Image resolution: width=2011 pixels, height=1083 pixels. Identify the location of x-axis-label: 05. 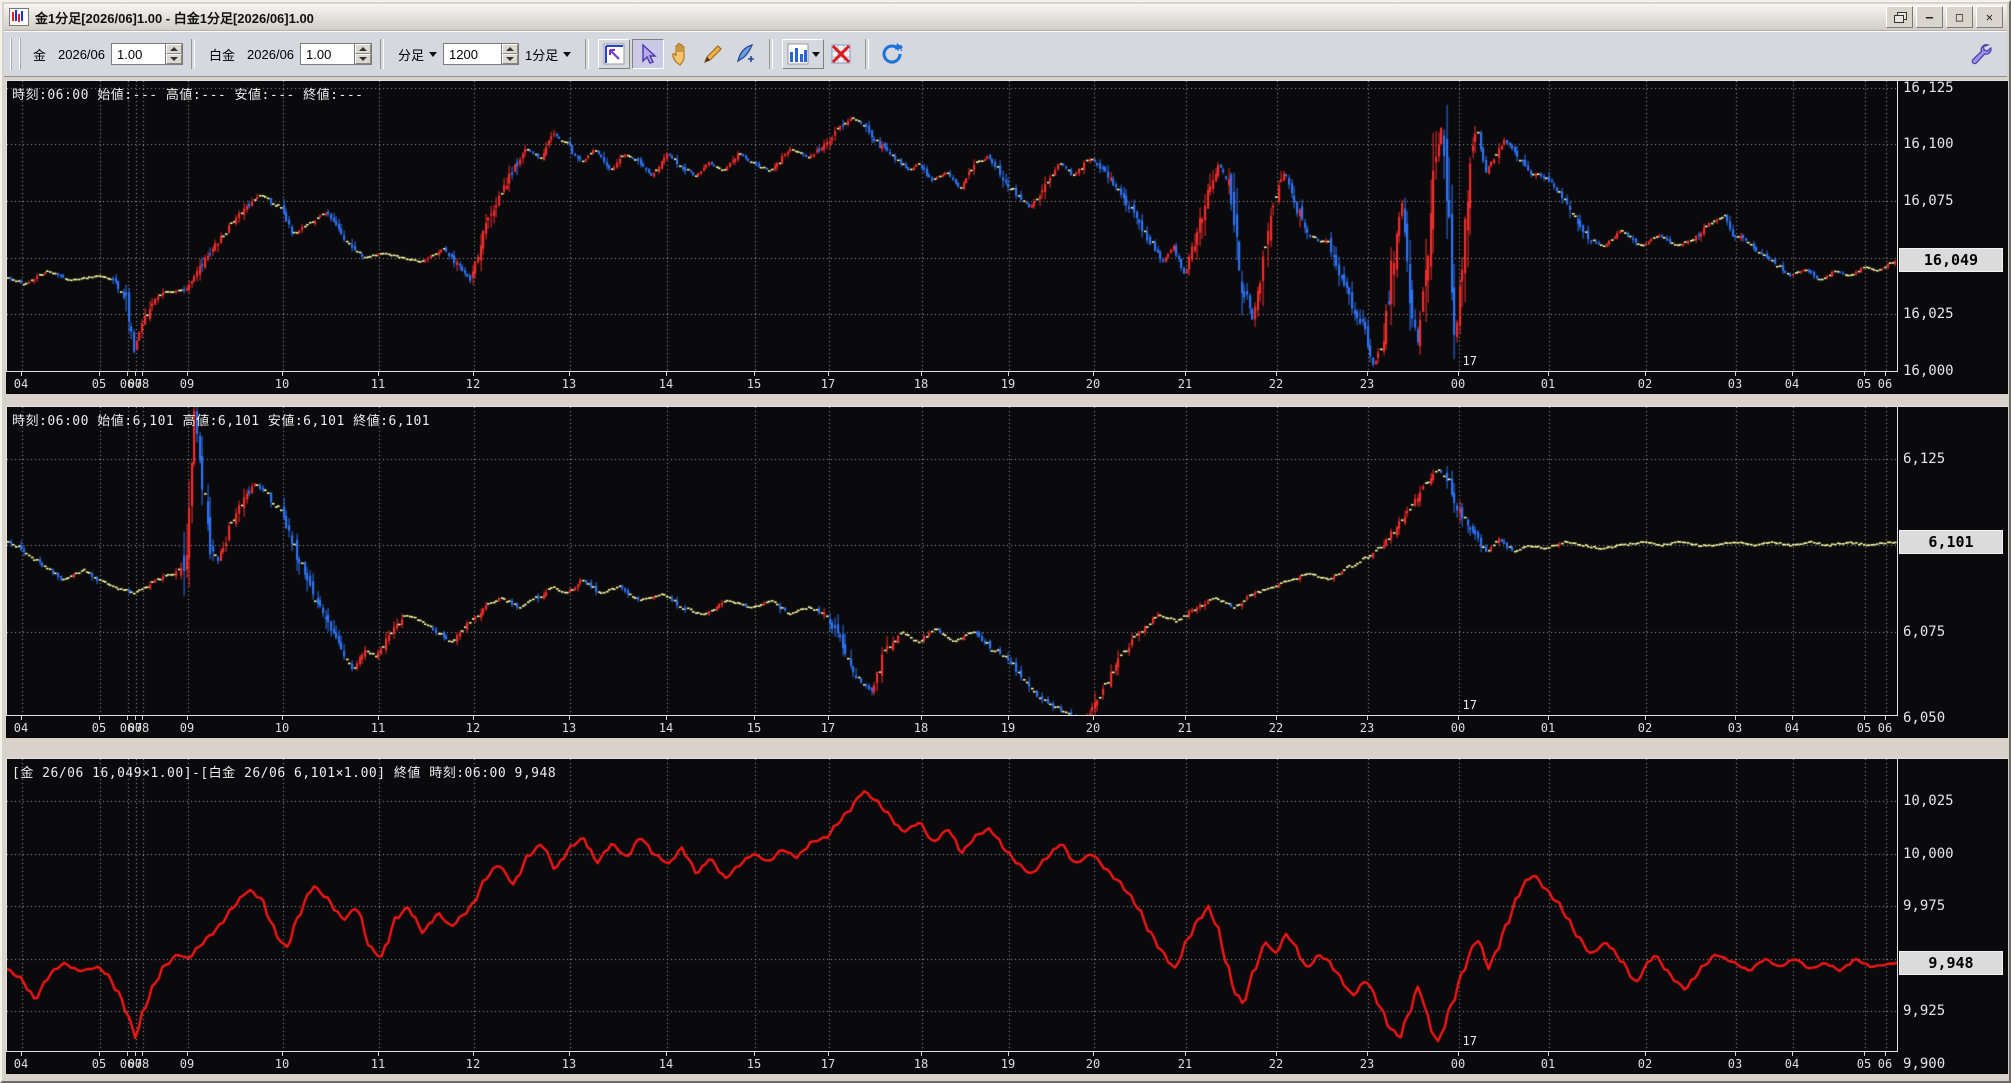
(1864, 1064).